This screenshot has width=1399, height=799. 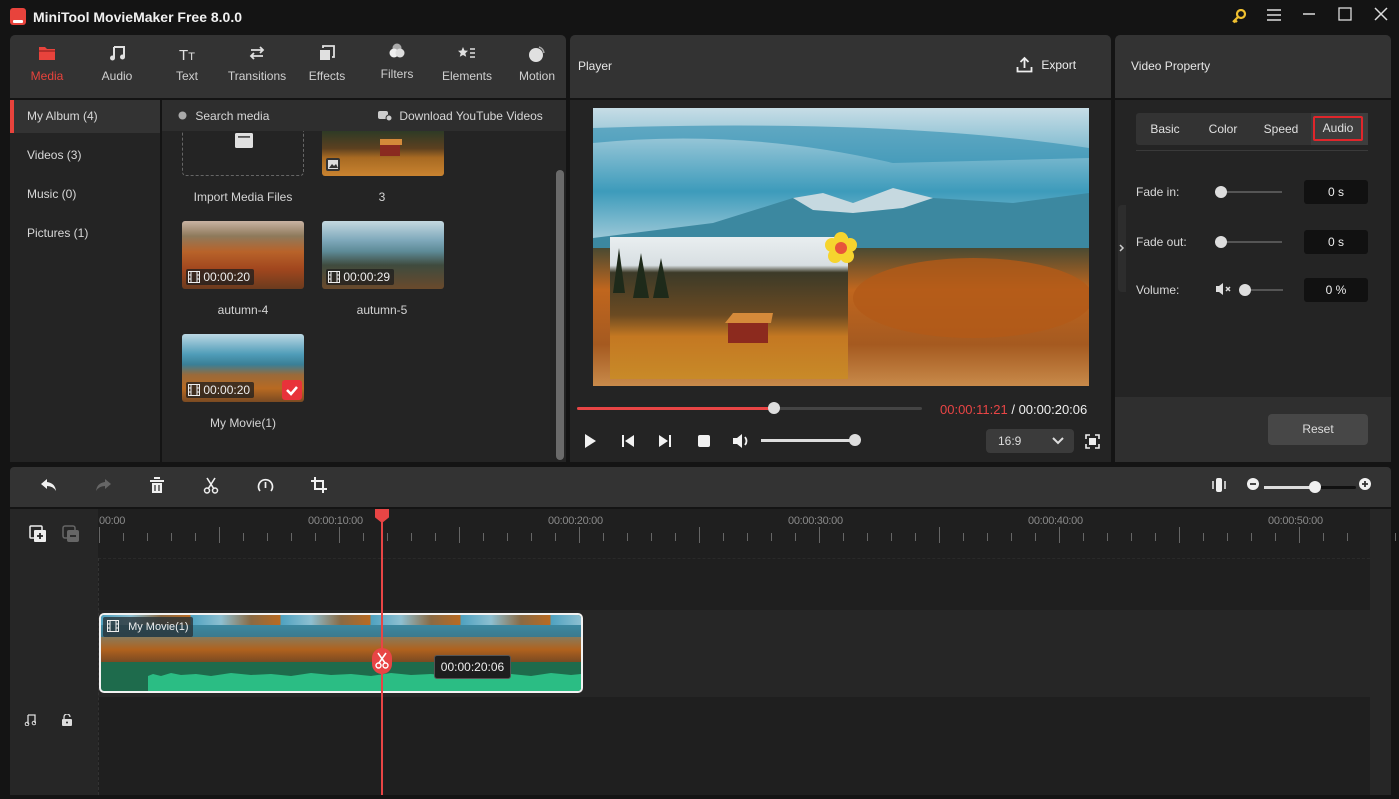 I want to click on play-icon, so click(x=590, y=441).